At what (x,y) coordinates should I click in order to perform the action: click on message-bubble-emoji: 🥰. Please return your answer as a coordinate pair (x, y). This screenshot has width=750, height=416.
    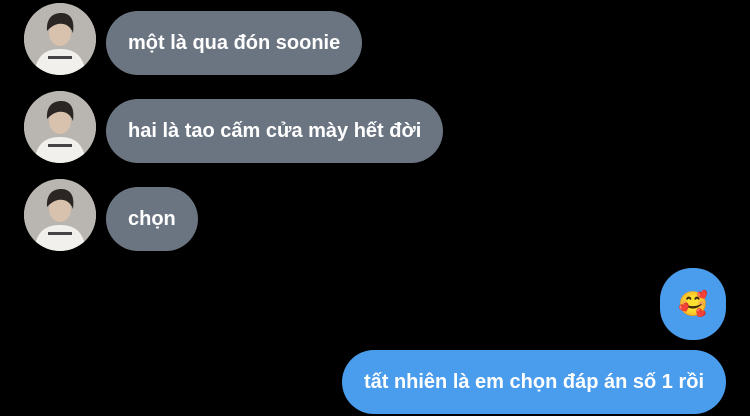
    Looking at the image, I should click on (693, 304).